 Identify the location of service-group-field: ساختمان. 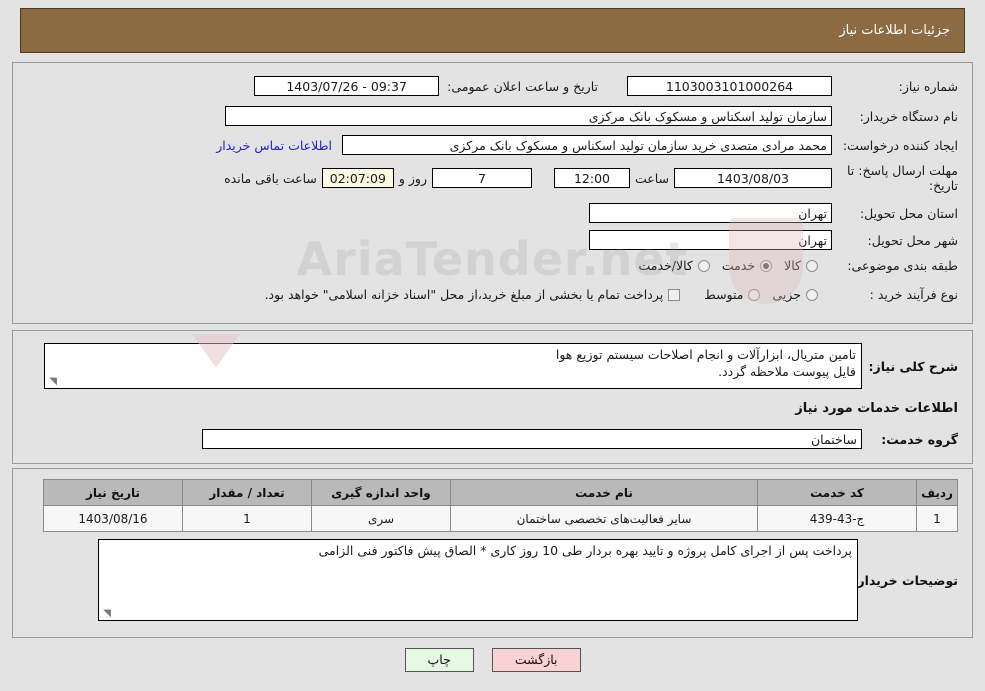
(532, 439).